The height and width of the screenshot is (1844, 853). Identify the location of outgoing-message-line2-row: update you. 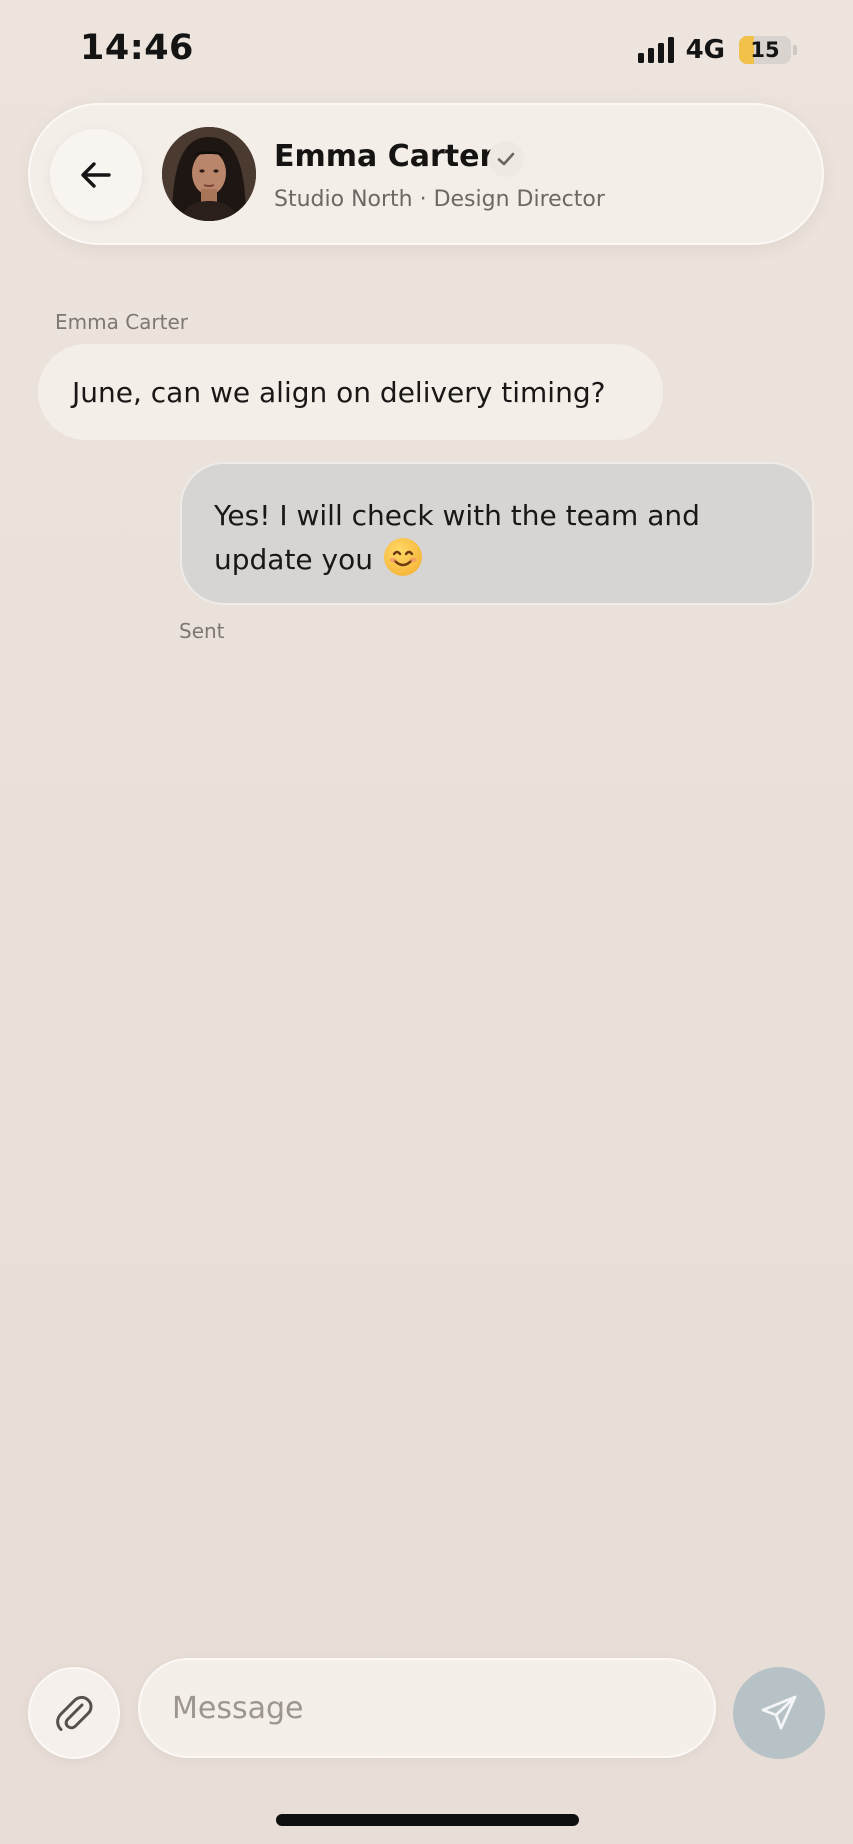
(498, 560).